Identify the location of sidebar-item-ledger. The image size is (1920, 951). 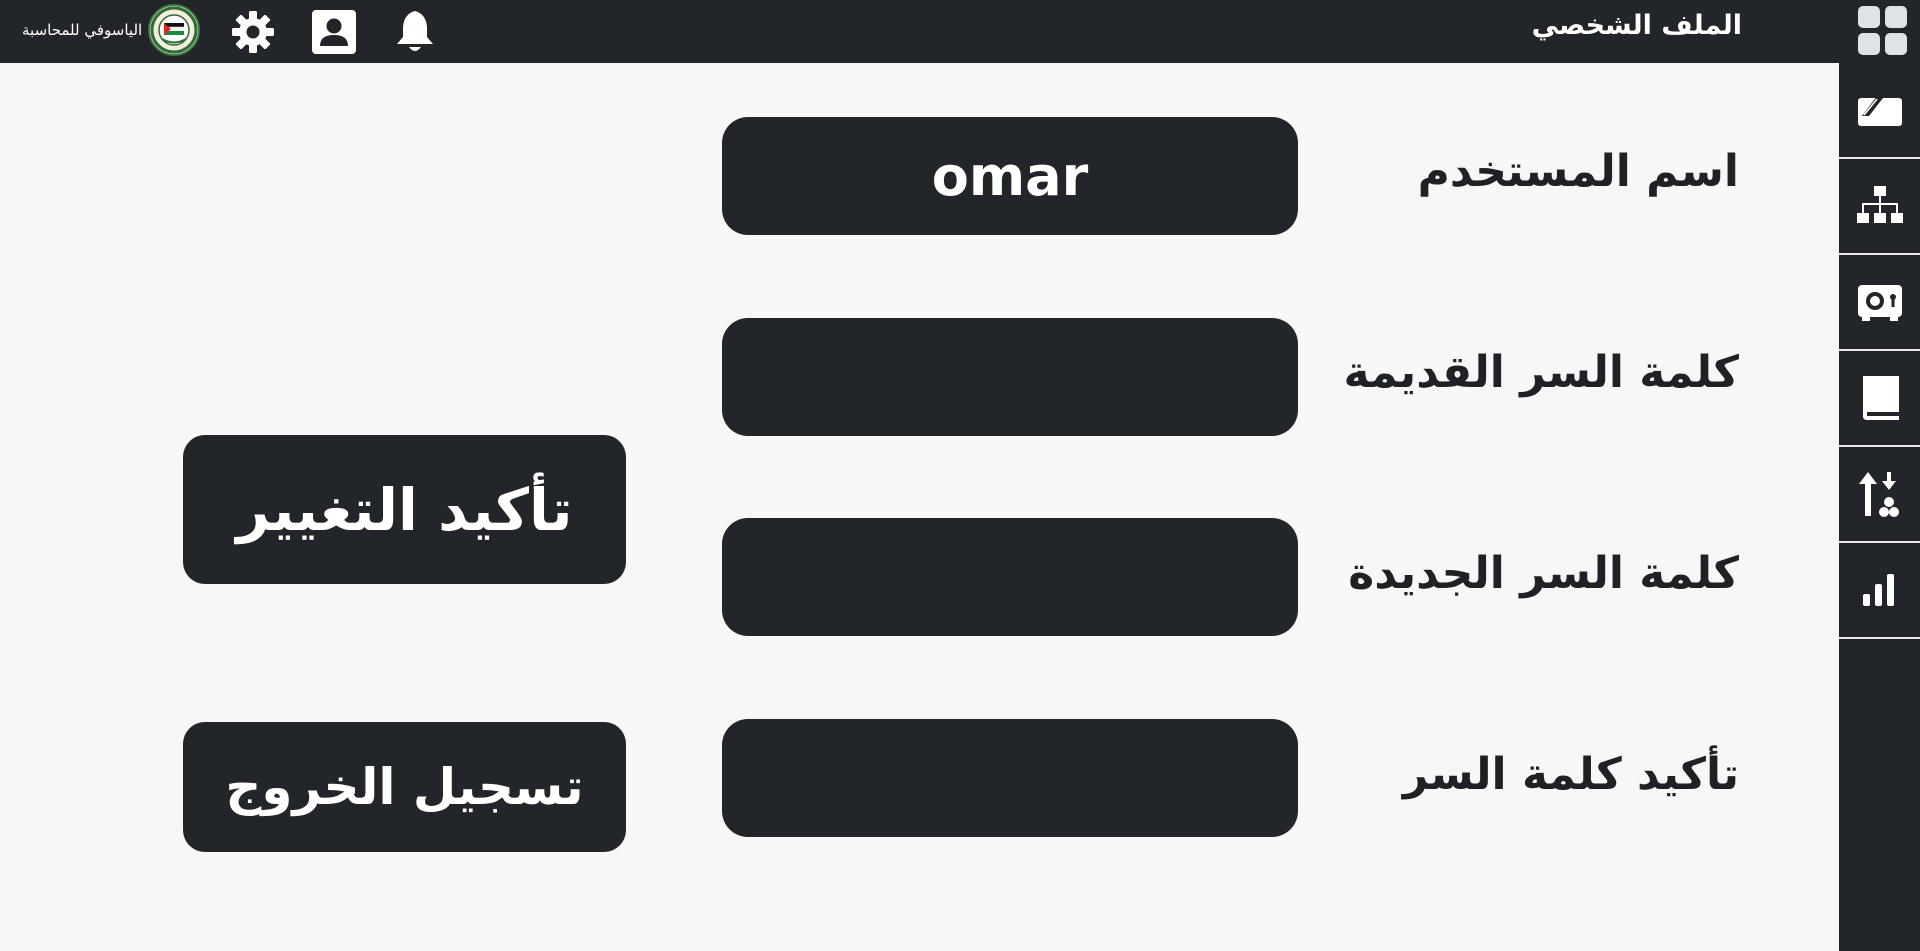
(1879, 399).